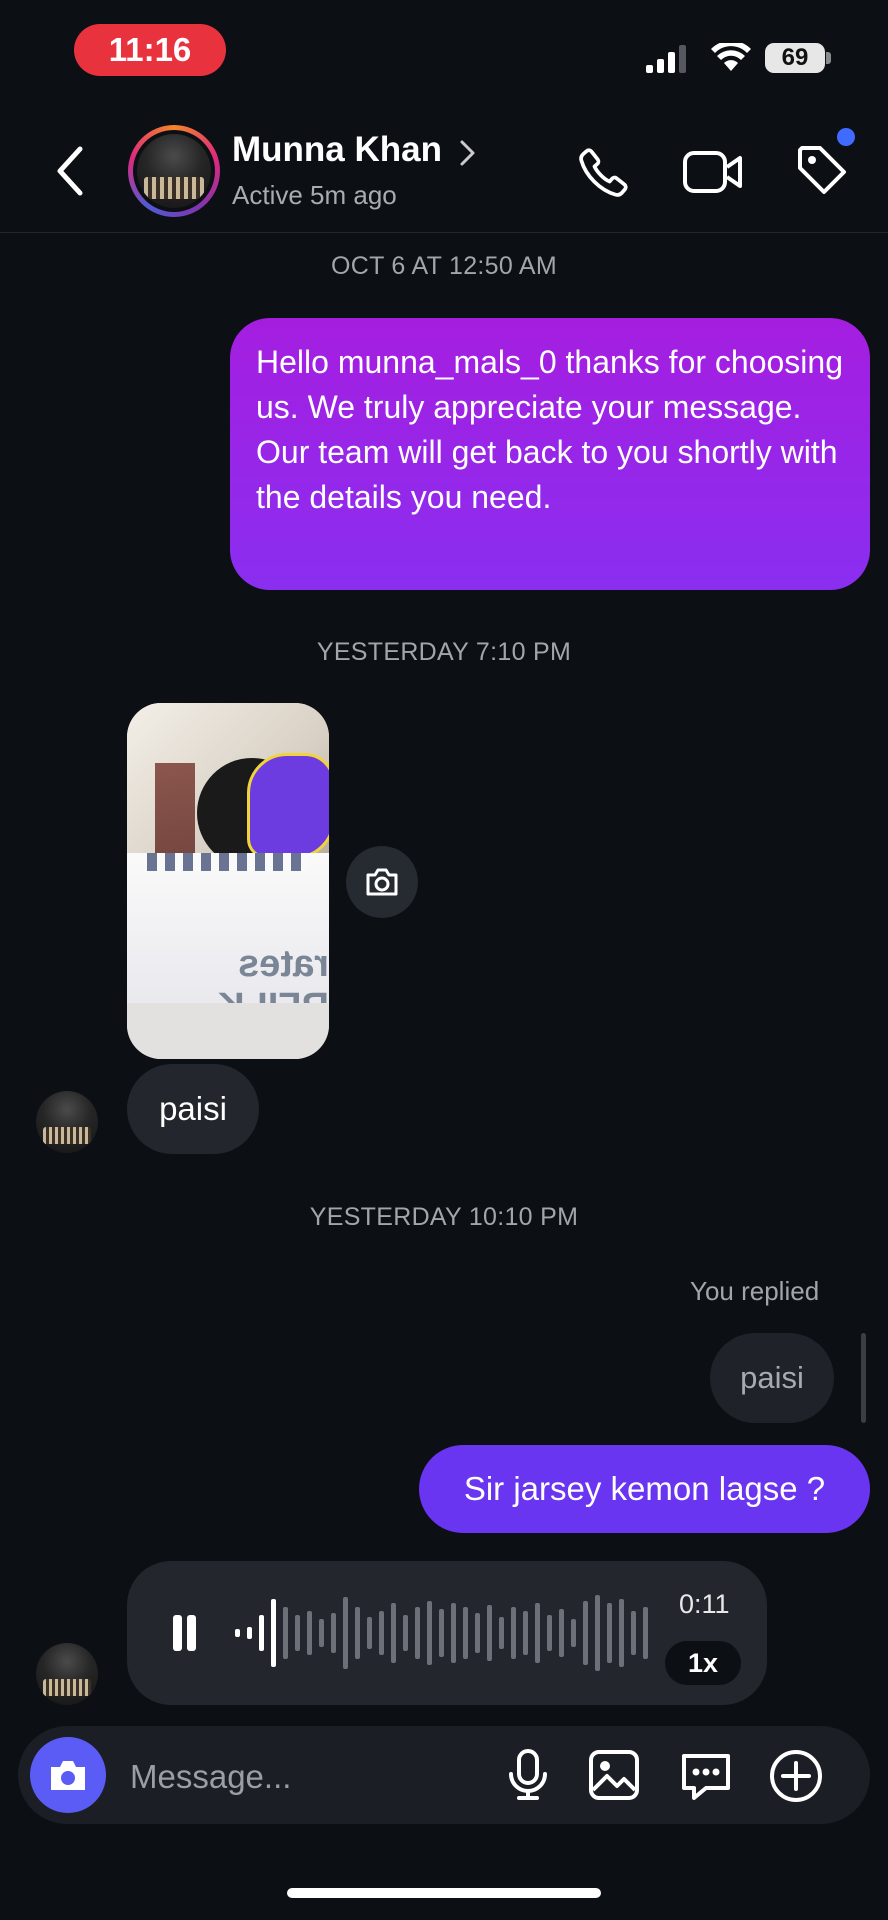  What do you see at coordinates (614, 1775) in the screenshot?
I see `image-icon` at bounding box center [614, 1775].